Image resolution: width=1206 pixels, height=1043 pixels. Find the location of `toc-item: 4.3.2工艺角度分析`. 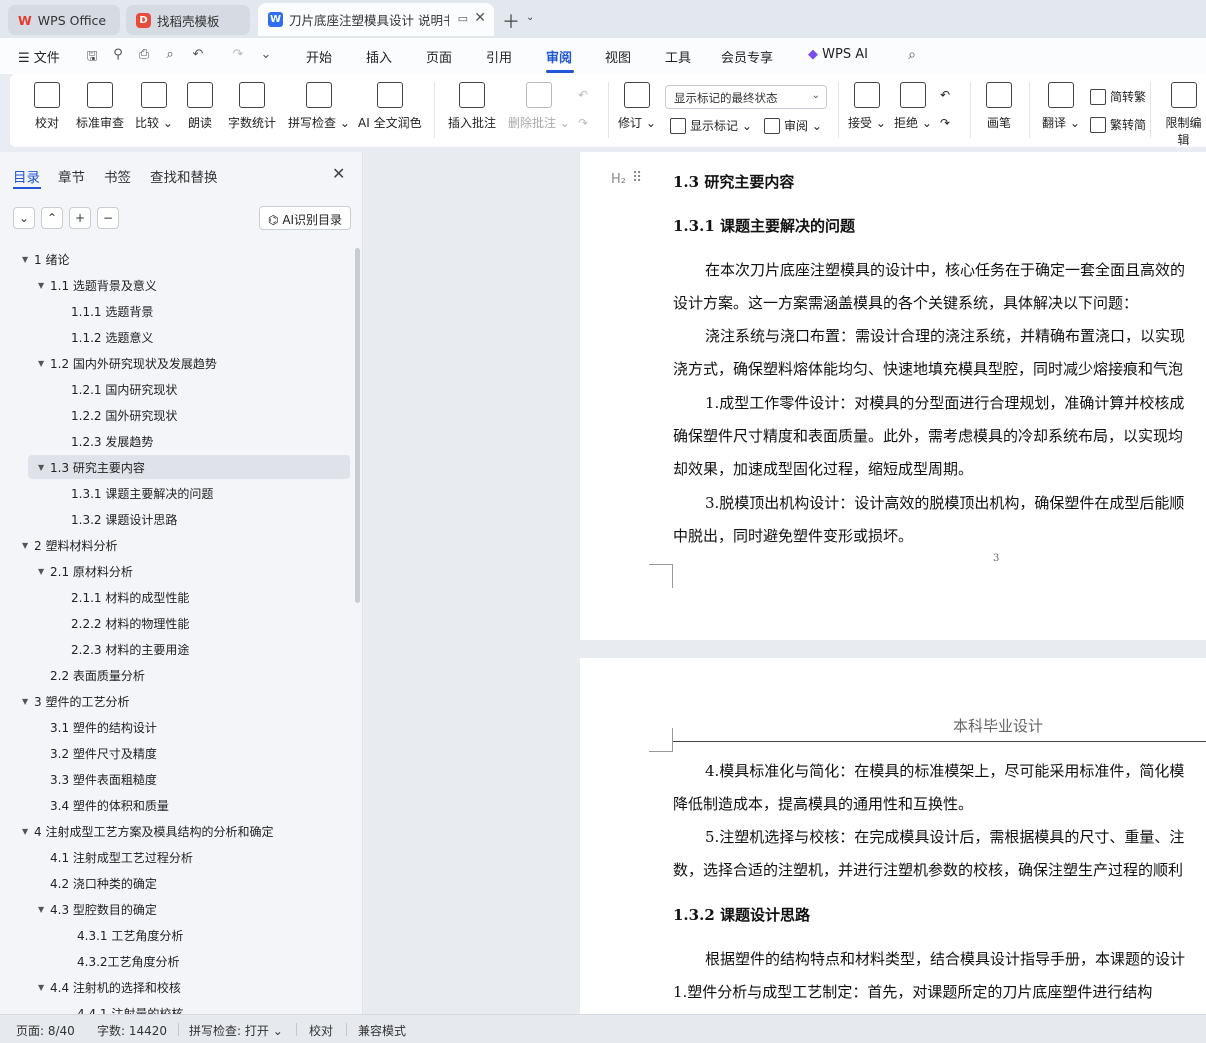

toc-item: 4.3.2工艺角度分析 is located at coordinates (128, 961).